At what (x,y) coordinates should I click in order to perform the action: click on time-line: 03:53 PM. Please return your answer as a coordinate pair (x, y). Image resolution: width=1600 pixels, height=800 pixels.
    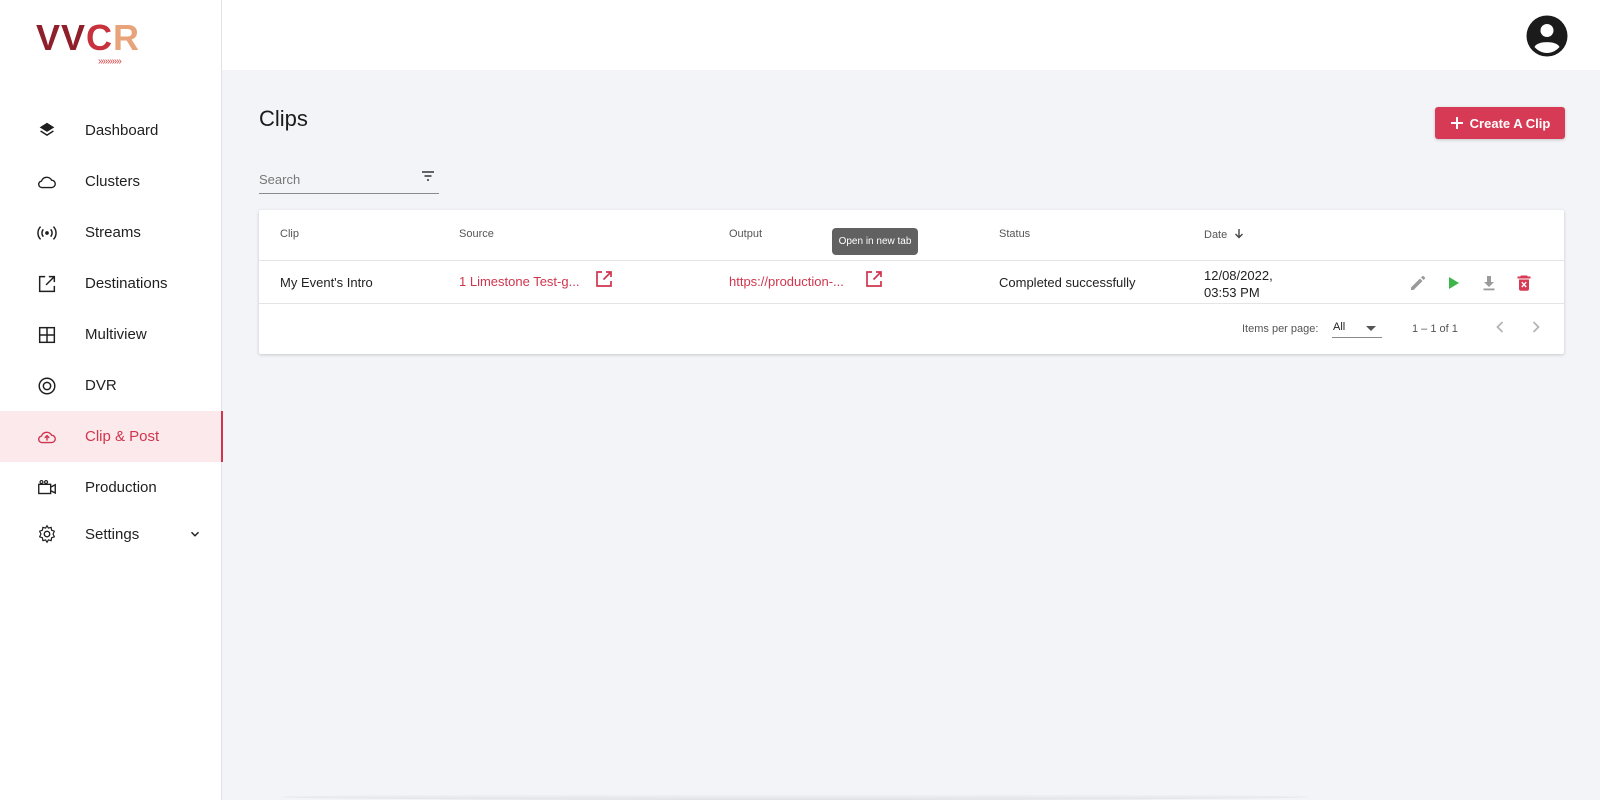
    Looking at the image, I should click on (1232, 292).